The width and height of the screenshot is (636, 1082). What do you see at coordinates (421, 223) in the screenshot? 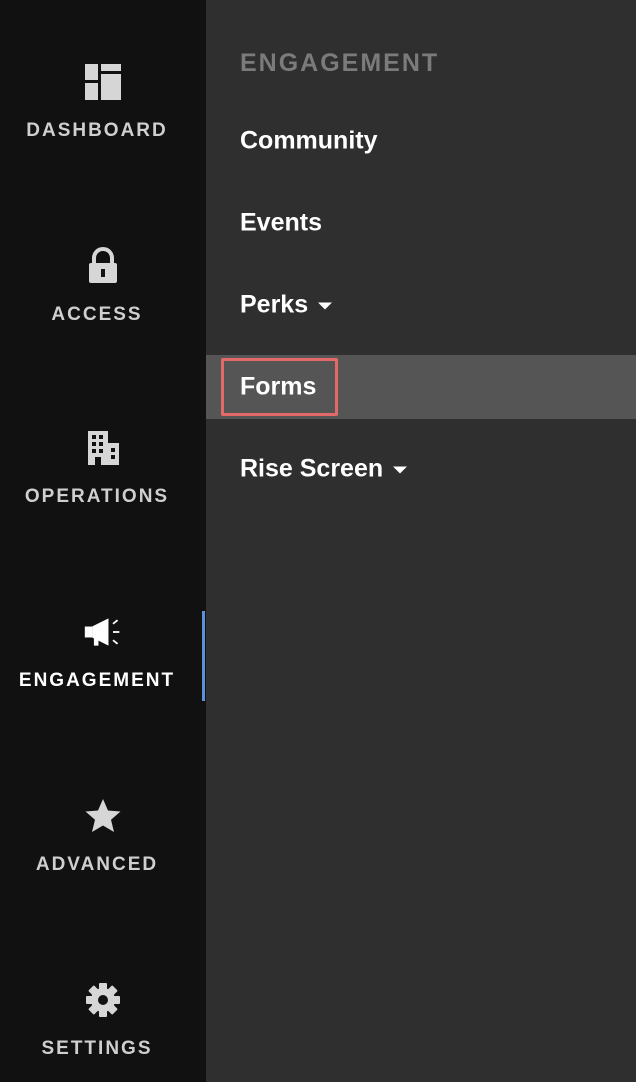
I see `menu-item-events: Events` at bounding box center [421, 223].